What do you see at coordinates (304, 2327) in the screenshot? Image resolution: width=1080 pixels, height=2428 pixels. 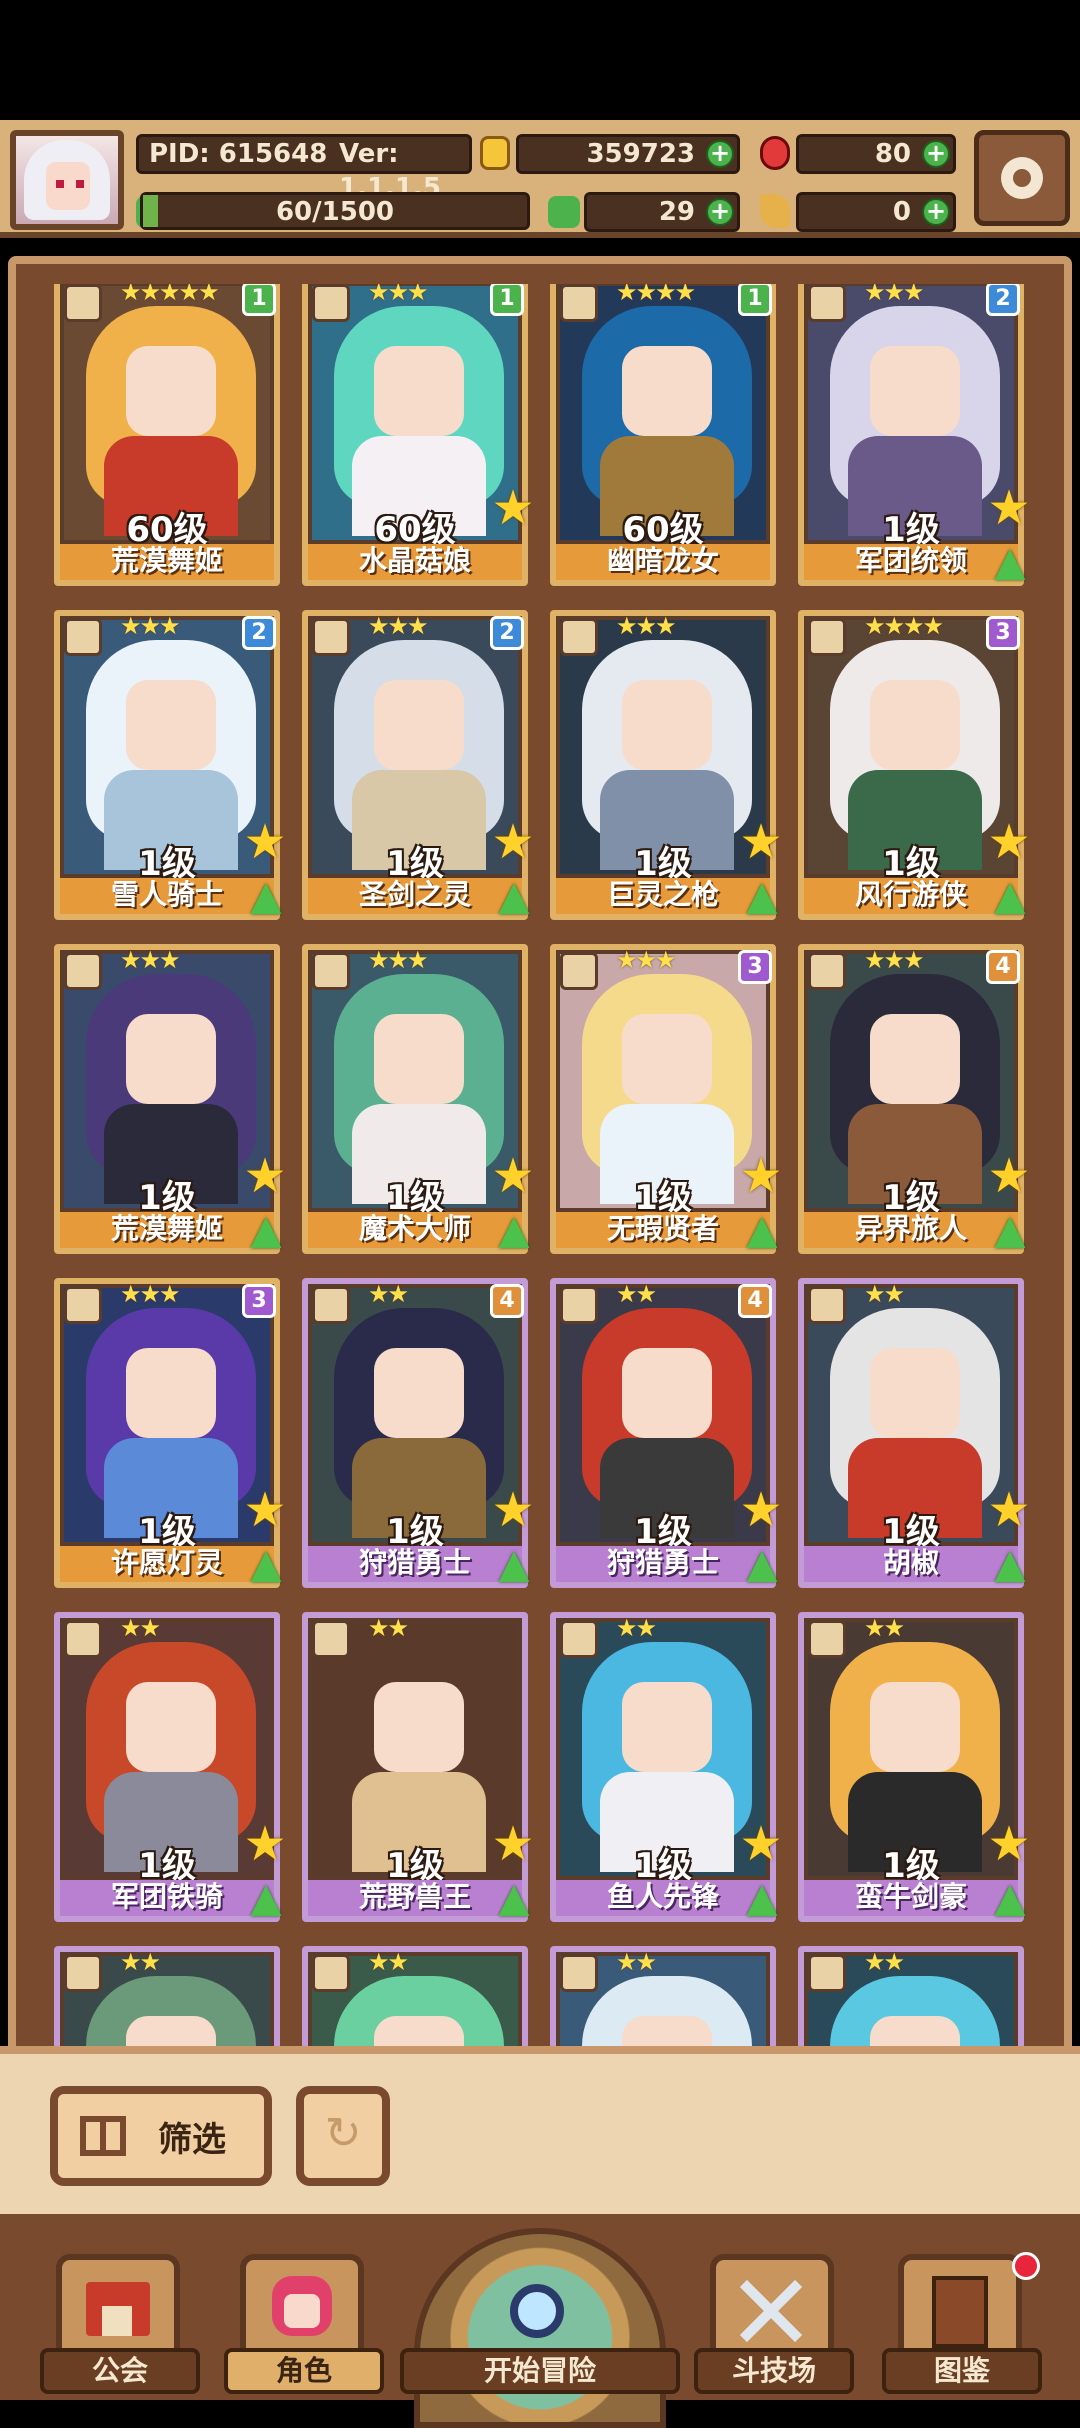 I see `nav-character: 角色` at bounding box center [304, 2327].